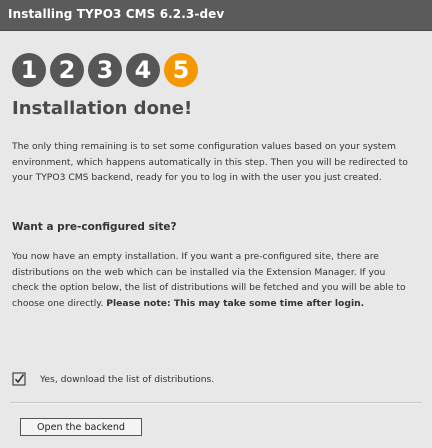 The height and width of the screenshot is (448, 432). I want to click on download-distributions-checkbox, so click(19, 379).